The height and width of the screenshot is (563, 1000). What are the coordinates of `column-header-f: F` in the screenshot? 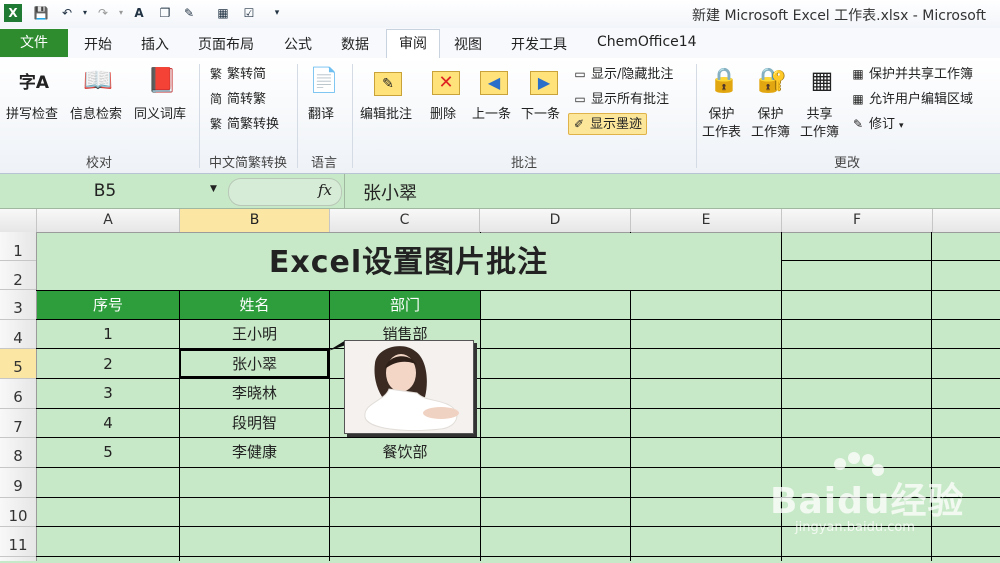 It's located at (857, 220).